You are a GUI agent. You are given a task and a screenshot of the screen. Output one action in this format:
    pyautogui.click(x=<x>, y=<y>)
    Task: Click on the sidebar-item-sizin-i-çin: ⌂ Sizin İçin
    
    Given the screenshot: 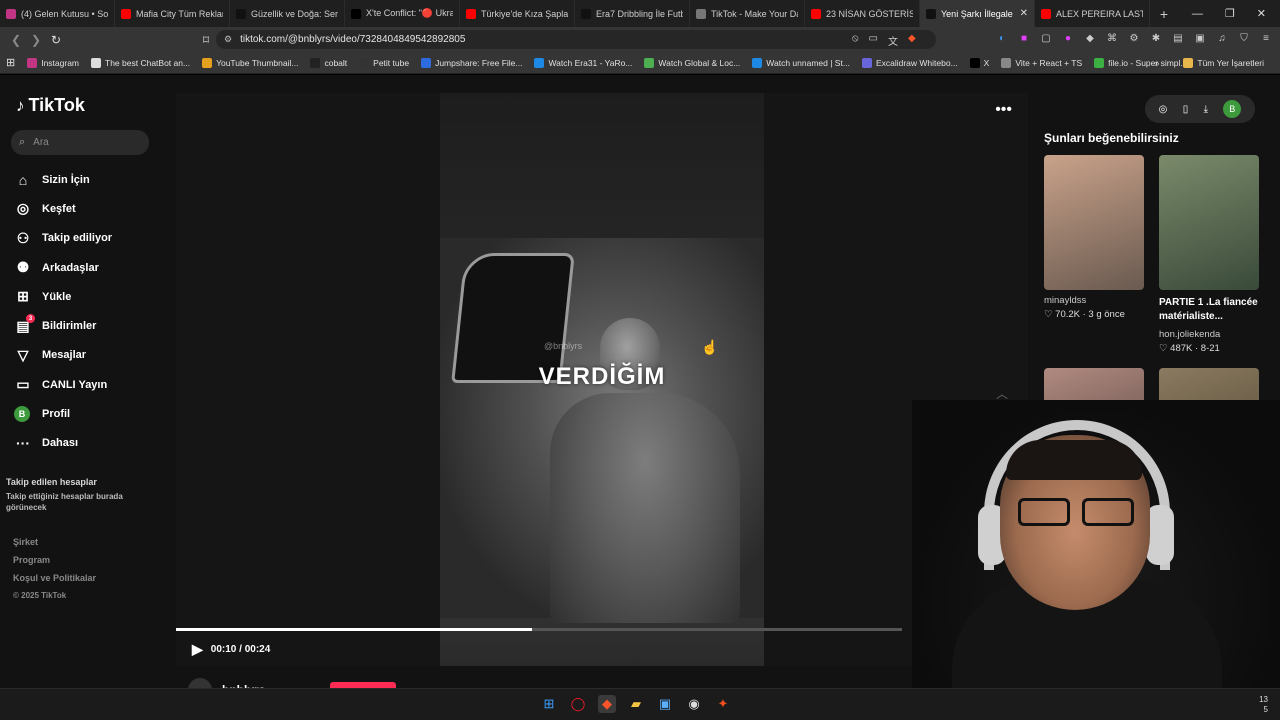 What is the action you would take?
    pyautogui.click(x=63, y=179)
    